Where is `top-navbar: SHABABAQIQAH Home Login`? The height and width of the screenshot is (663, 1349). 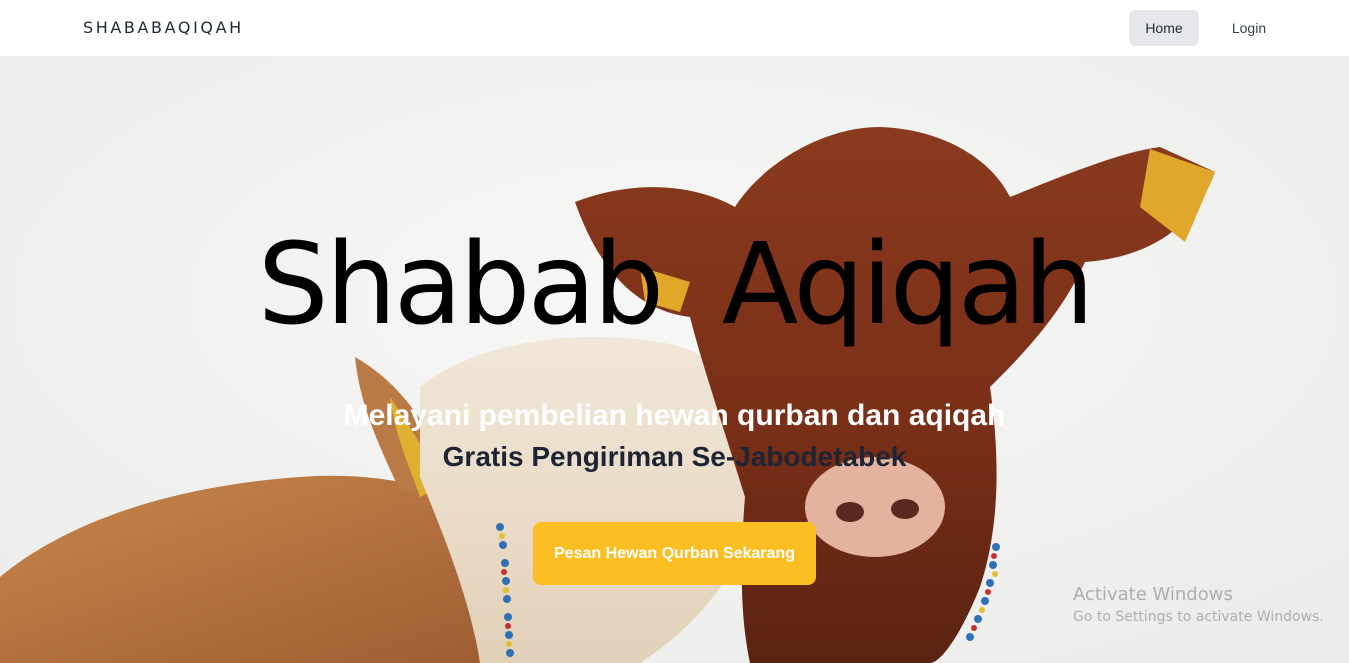 top-navbar: SHABABAQIQAH Home Login is located at coordinates (674, 28).